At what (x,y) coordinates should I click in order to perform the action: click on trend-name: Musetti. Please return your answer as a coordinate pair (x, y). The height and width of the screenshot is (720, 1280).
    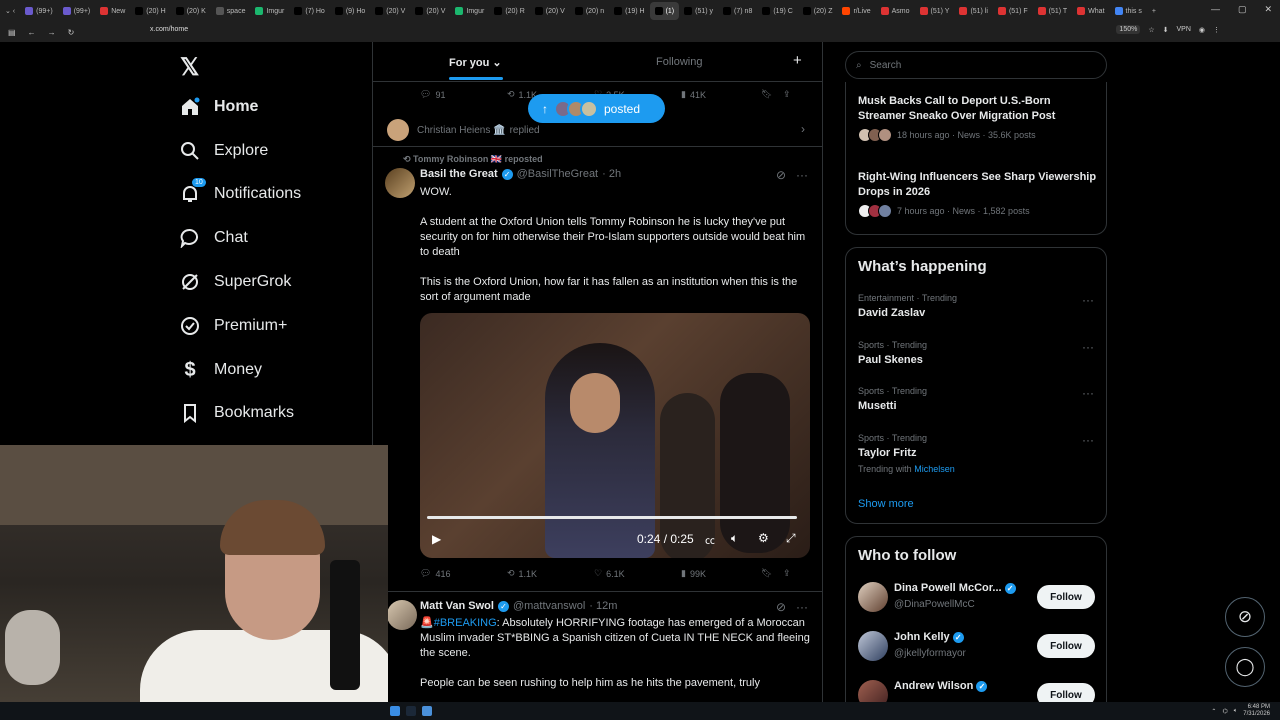
    Looking at the image, I should click on (877, 406).